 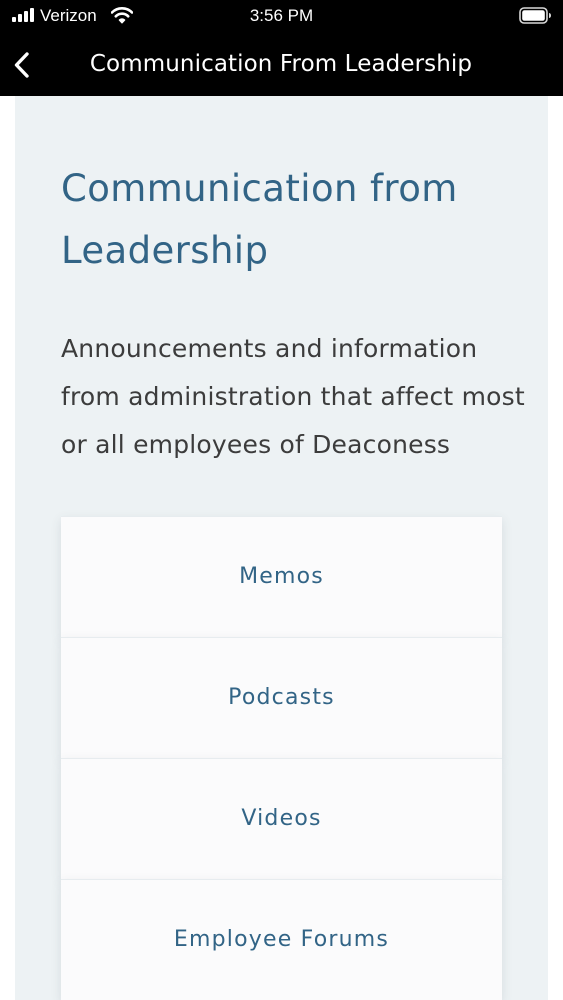 I want to click on menu-item-podcasts: Podcasts, so click(x=281, y=697).